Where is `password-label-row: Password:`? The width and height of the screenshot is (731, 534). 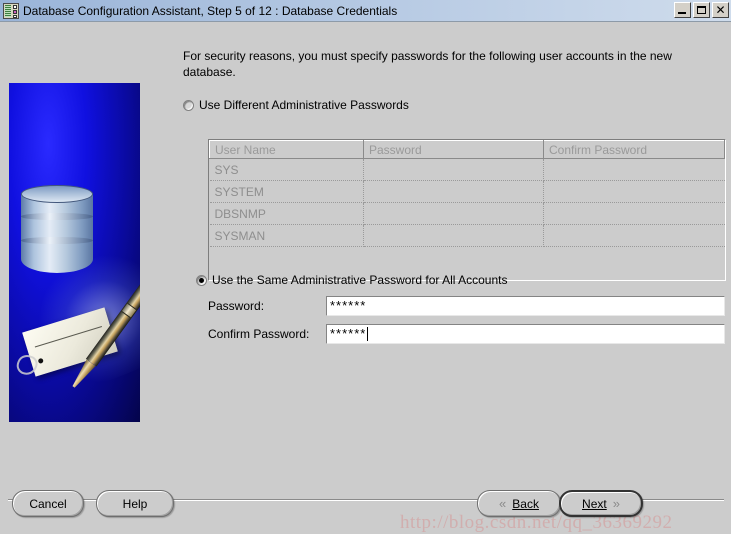 password-label-row: Password: is located at coordinates (236, 306).